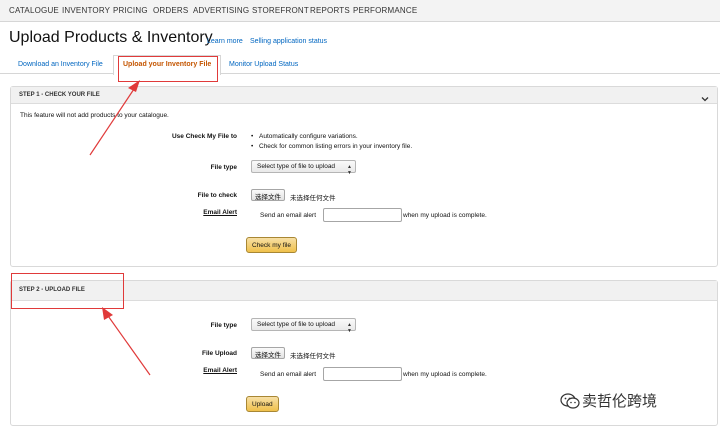 This screenshot has height=434, width=720. Describe the element at coordinates (120, 228) in the screenshot. I see `annotation-arrows` at that location.